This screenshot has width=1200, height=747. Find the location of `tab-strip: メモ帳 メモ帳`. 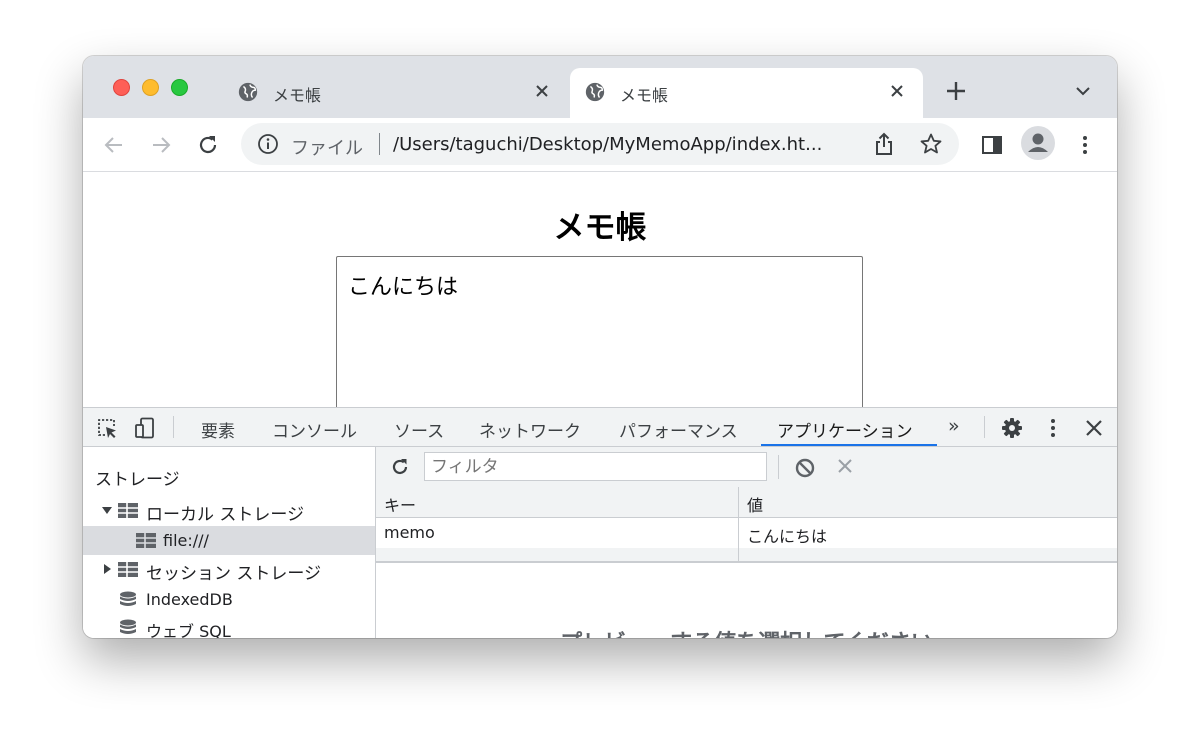

tab-strip: メモ帳 メモ帳 is located at coordinates (600, 87).